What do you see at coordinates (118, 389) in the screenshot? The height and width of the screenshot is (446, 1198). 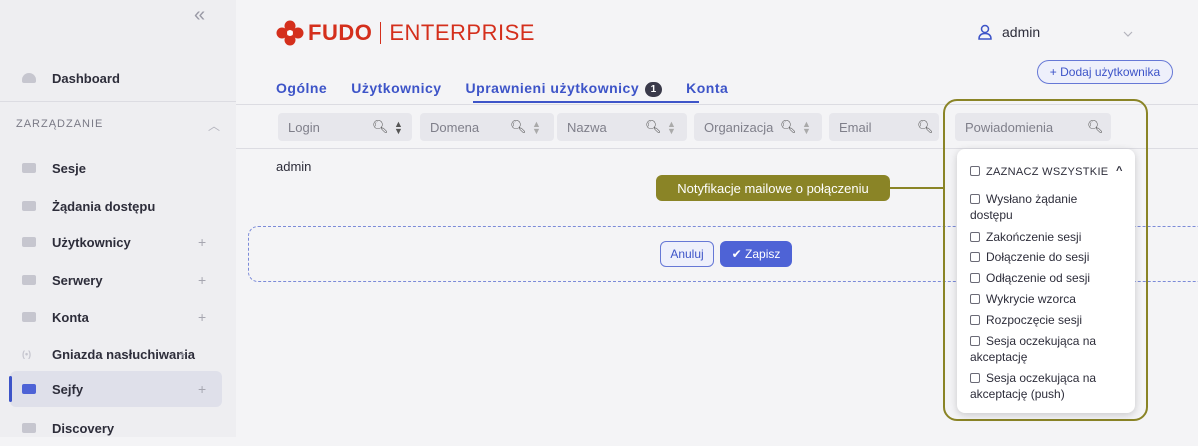 I see `sidebar-item-safes: Sejfy +` at bounding box center [118, 389].